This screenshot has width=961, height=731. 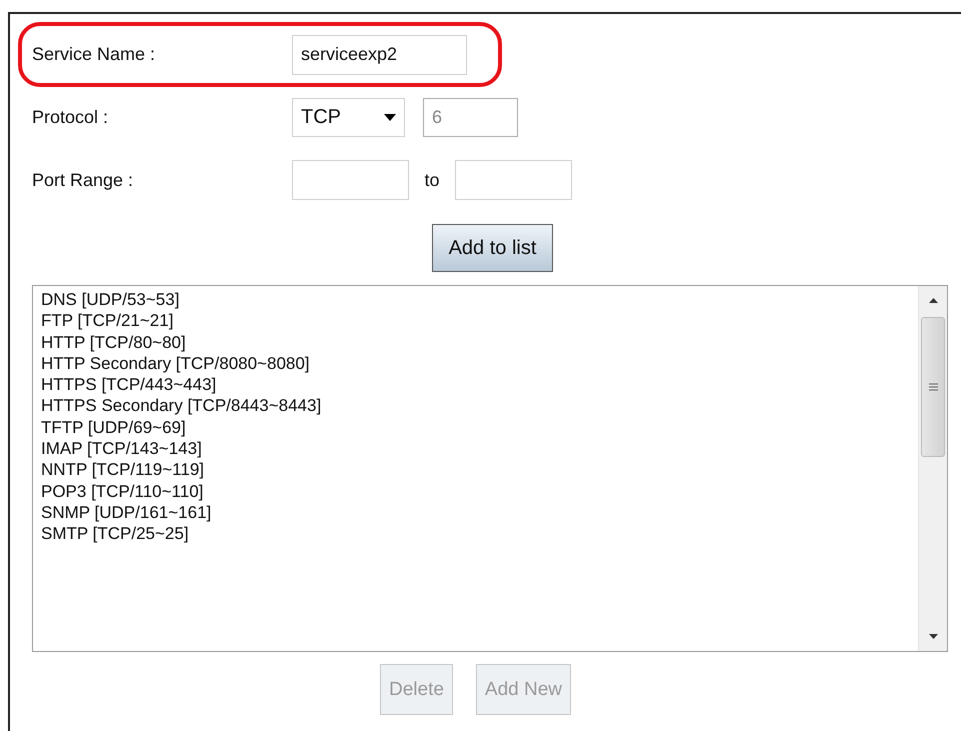 What do you see at coordinates (479, 385) in the screenshot?
I see `service-list-item: HTTPS [TCP/443~443]` at bounding box center [479, 385].